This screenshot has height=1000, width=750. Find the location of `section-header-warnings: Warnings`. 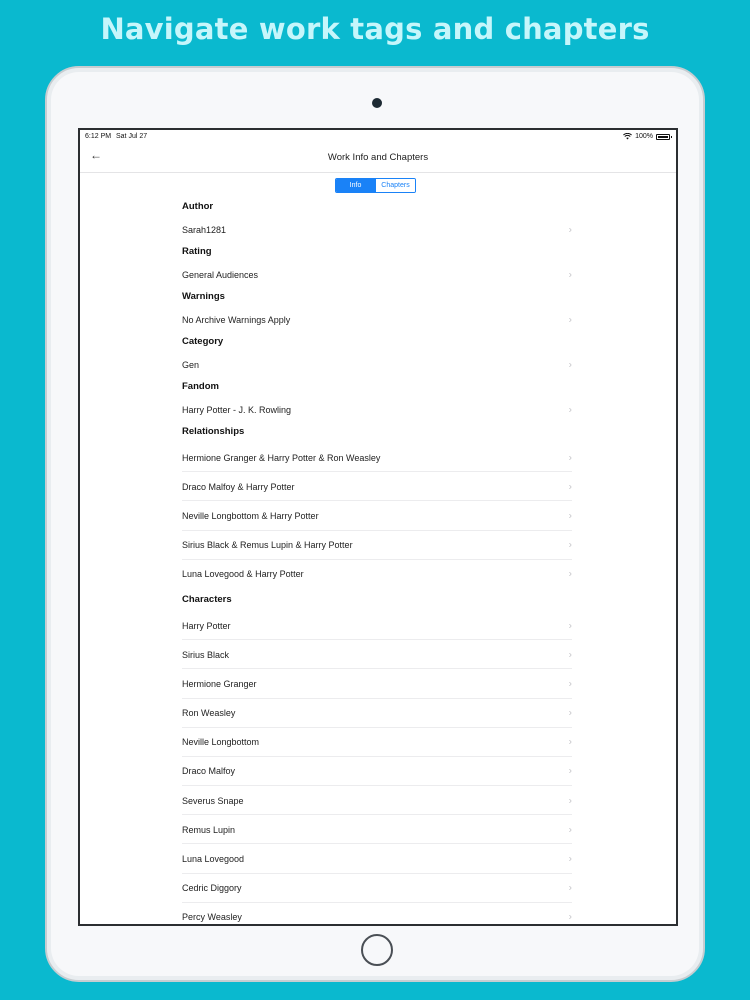

section-header-warnings: Warnings is located at coordinates (203, 296).